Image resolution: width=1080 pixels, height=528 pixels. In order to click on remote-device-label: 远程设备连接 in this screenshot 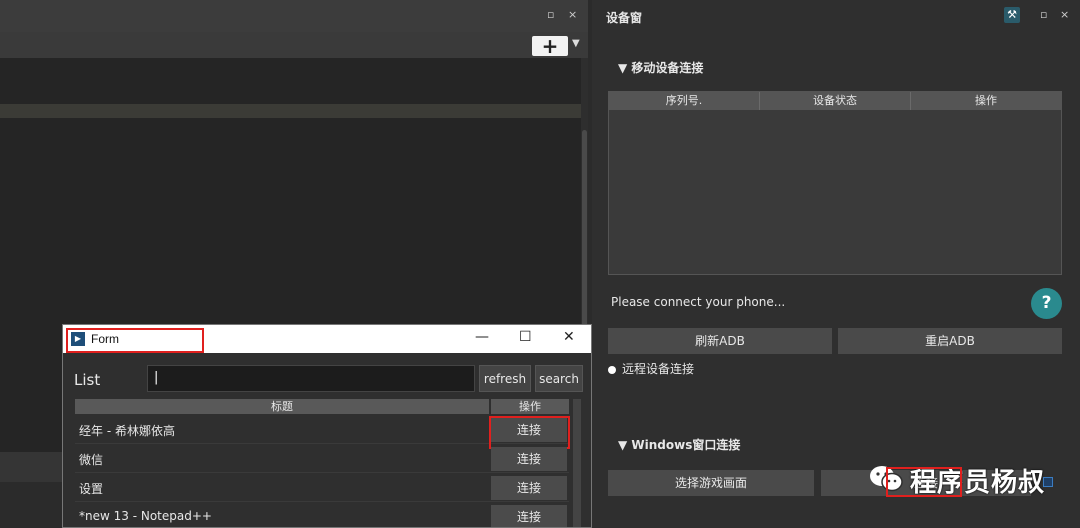, I will do `click(658, 369)`.